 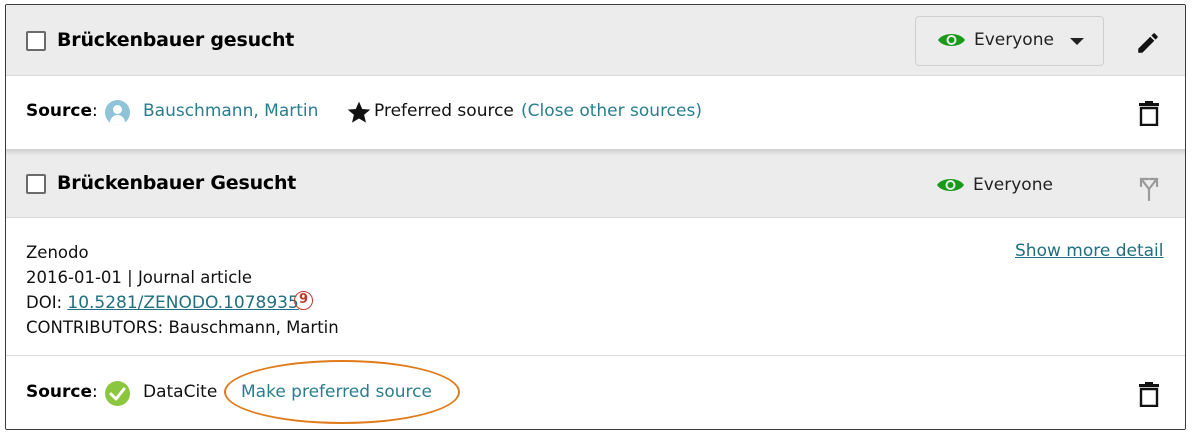 What do you see at coordinates (1149, 188) in the screenshot?
I see `merge-icon` at bounding box center [1149, 188].